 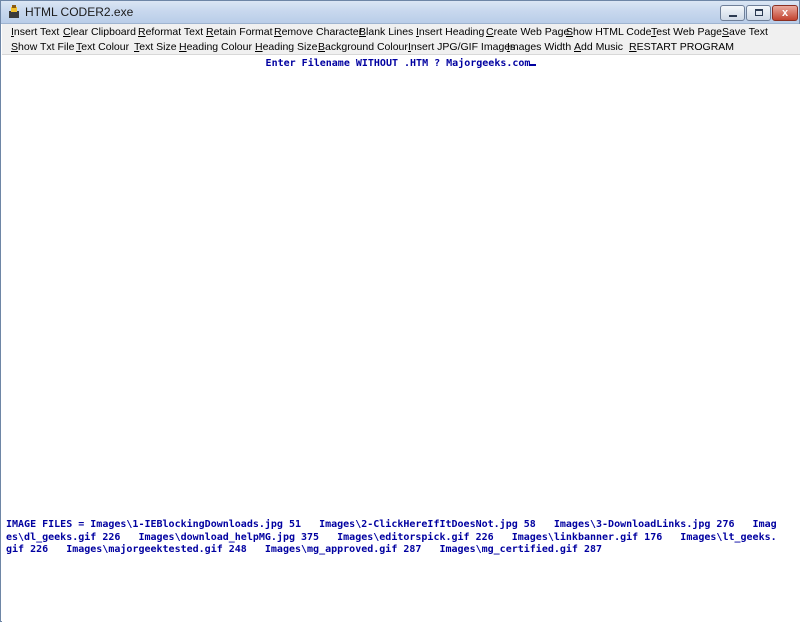 What do you see at coordinates (239, 32) in the screenshot?
I see `menu-retain-format: Retain Format` at bounding box center [239, 32].